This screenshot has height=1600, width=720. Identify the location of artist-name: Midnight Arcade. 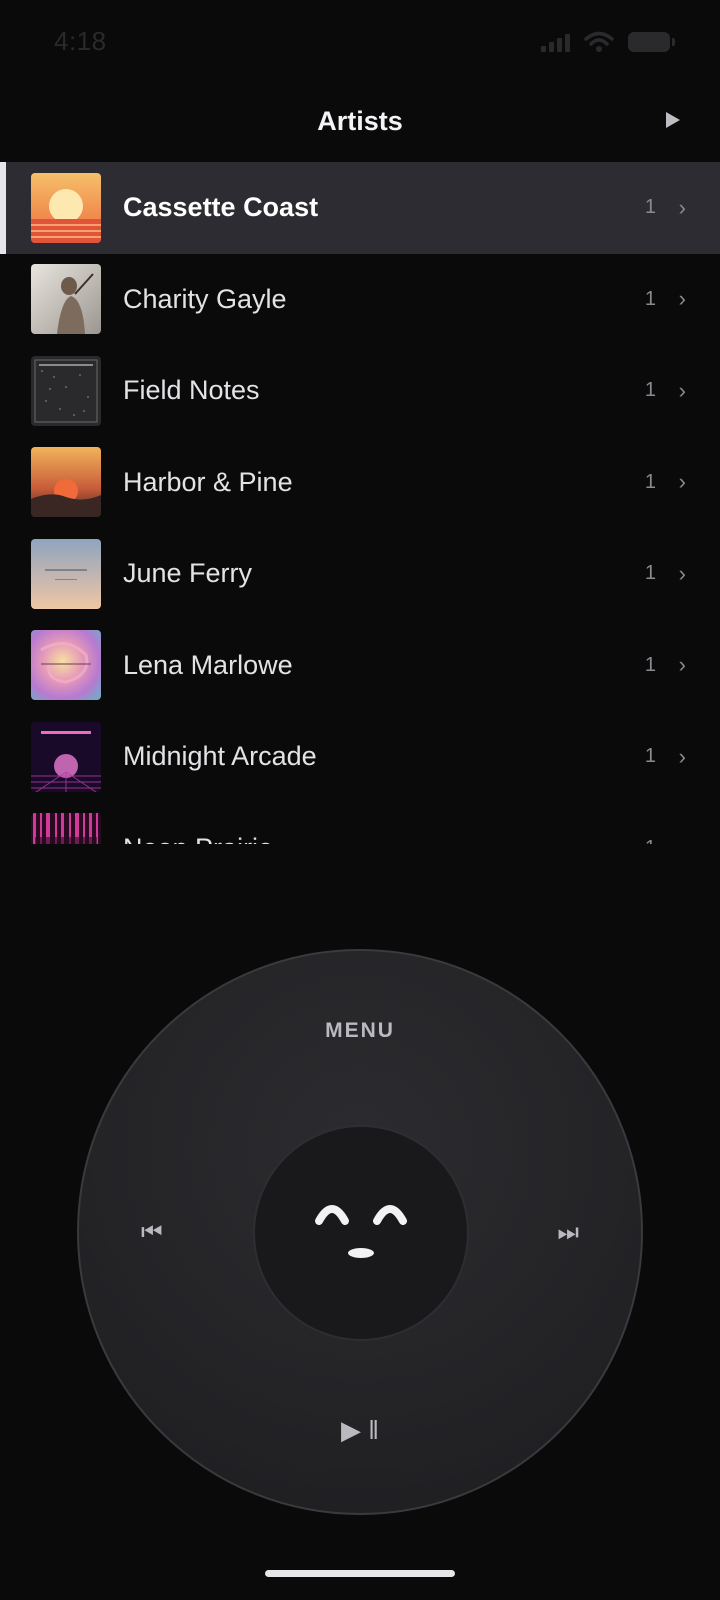
(220, 756).